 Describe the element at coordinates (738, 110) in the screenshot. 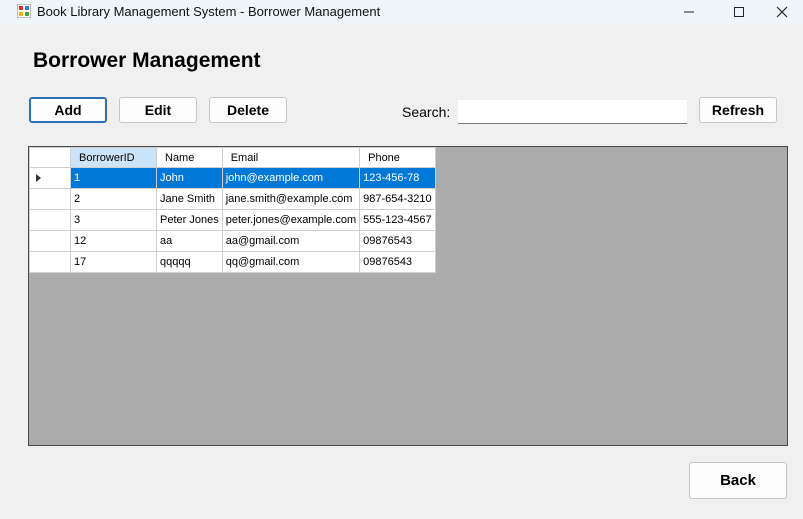

I see `refresh-button: Refresh` at that location.